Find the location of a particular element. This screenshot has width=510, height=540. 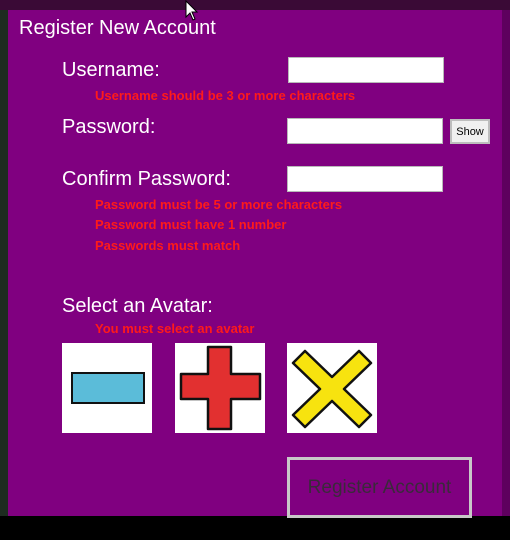

avatar-minus-option is located at coordinates (107, 388).